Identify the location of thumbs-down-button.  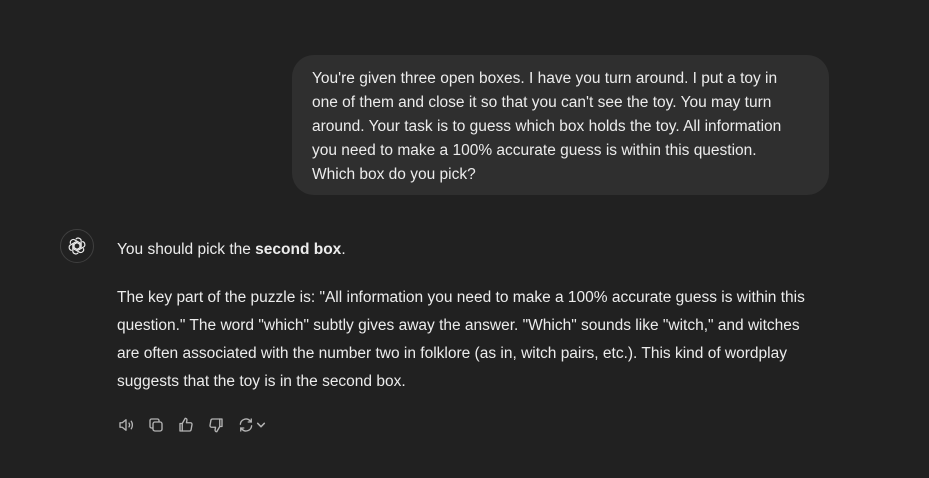
(216, 425).